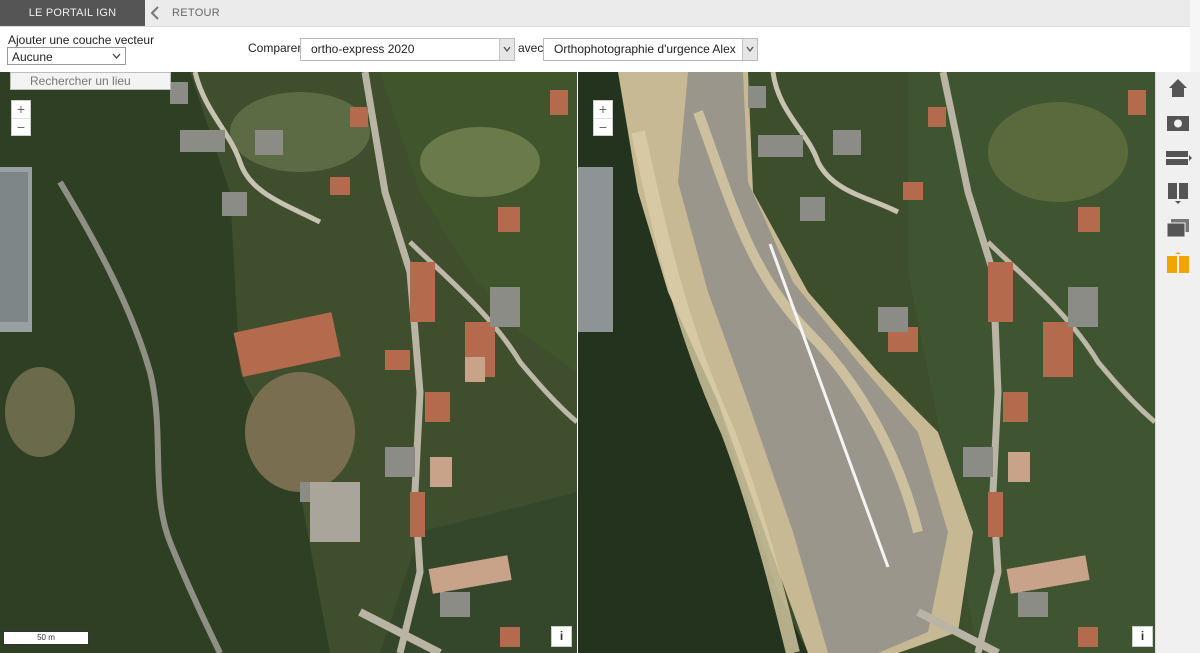 The width and height of the screenshot is (1200, 653). What do you see at coordinates (155, 13) in the screenshot?
I see `chevron-left-icon` at bounding box center [155, 13].